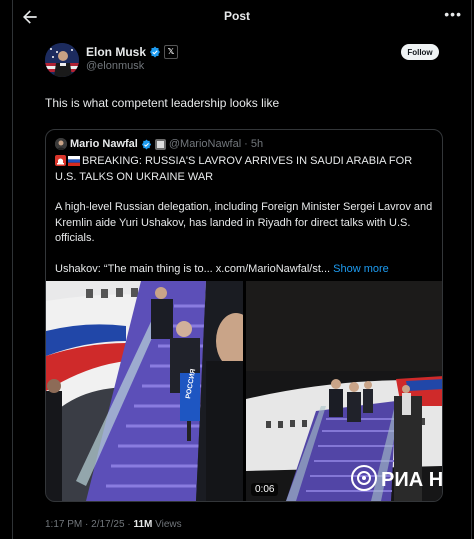 The height and width of the screenshot is (539, 474). I want to click on quoted-avatar, so click(61, 144).